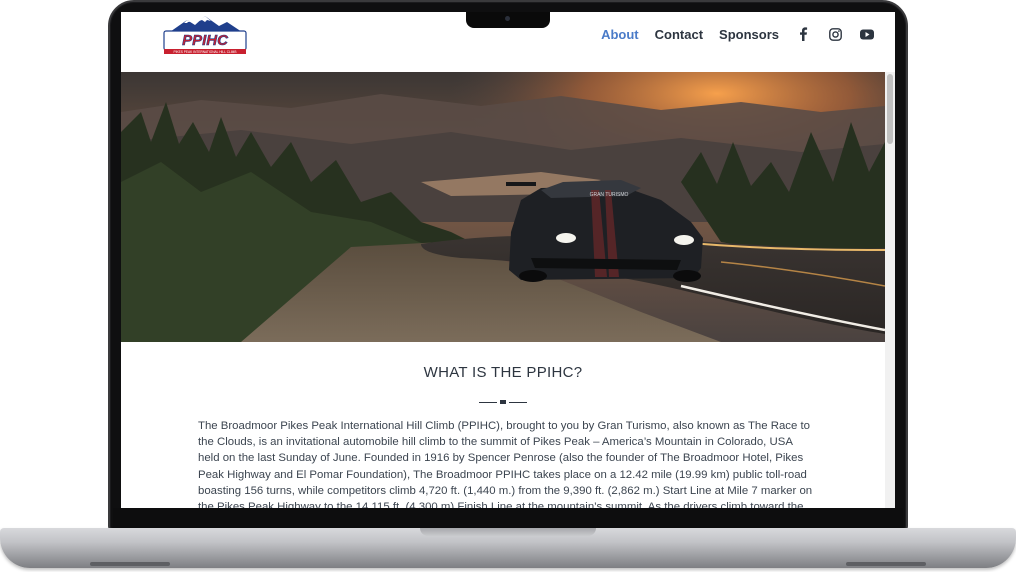  What do you see at coordinates (886, 564) in the screenshot?
I see `laptop-foot-right` at bounding box center [886, 564].